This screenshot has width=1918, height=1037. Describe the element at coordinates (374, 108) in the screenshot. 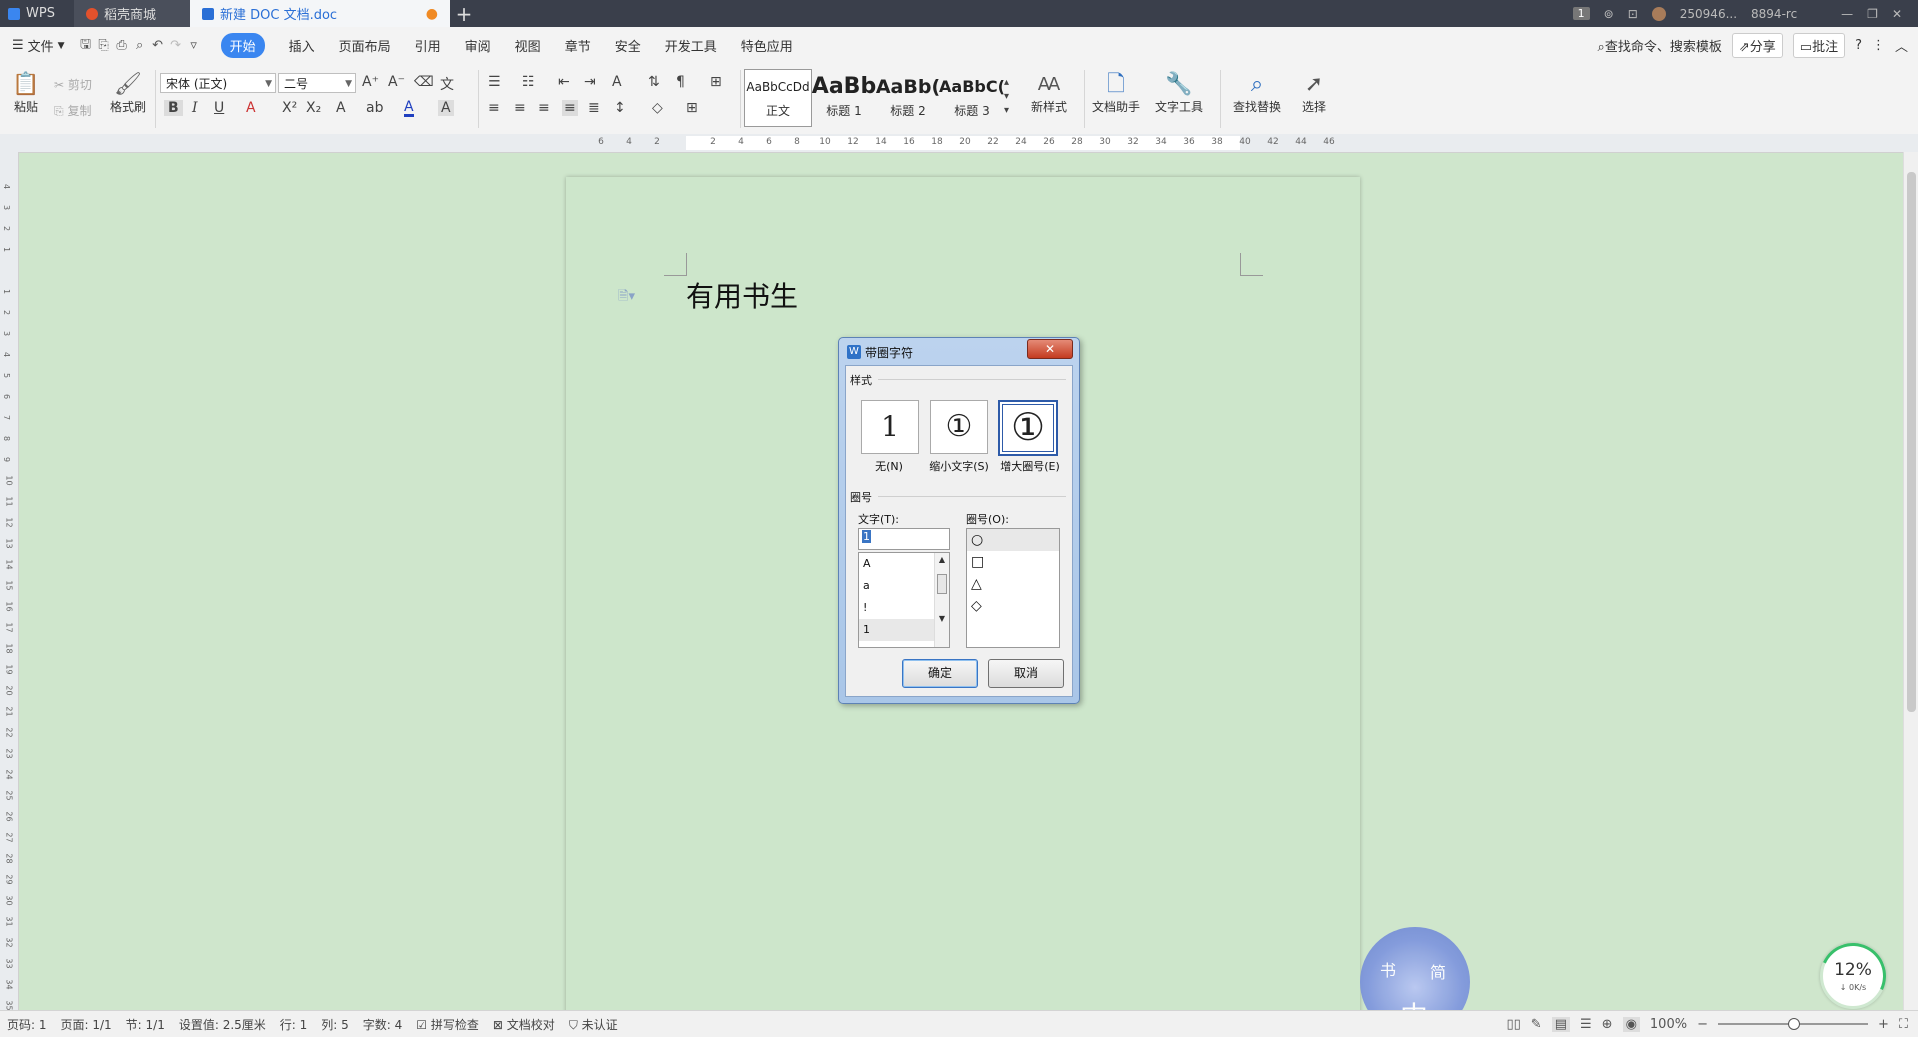

I see `highlight-icon: ab` at that location.